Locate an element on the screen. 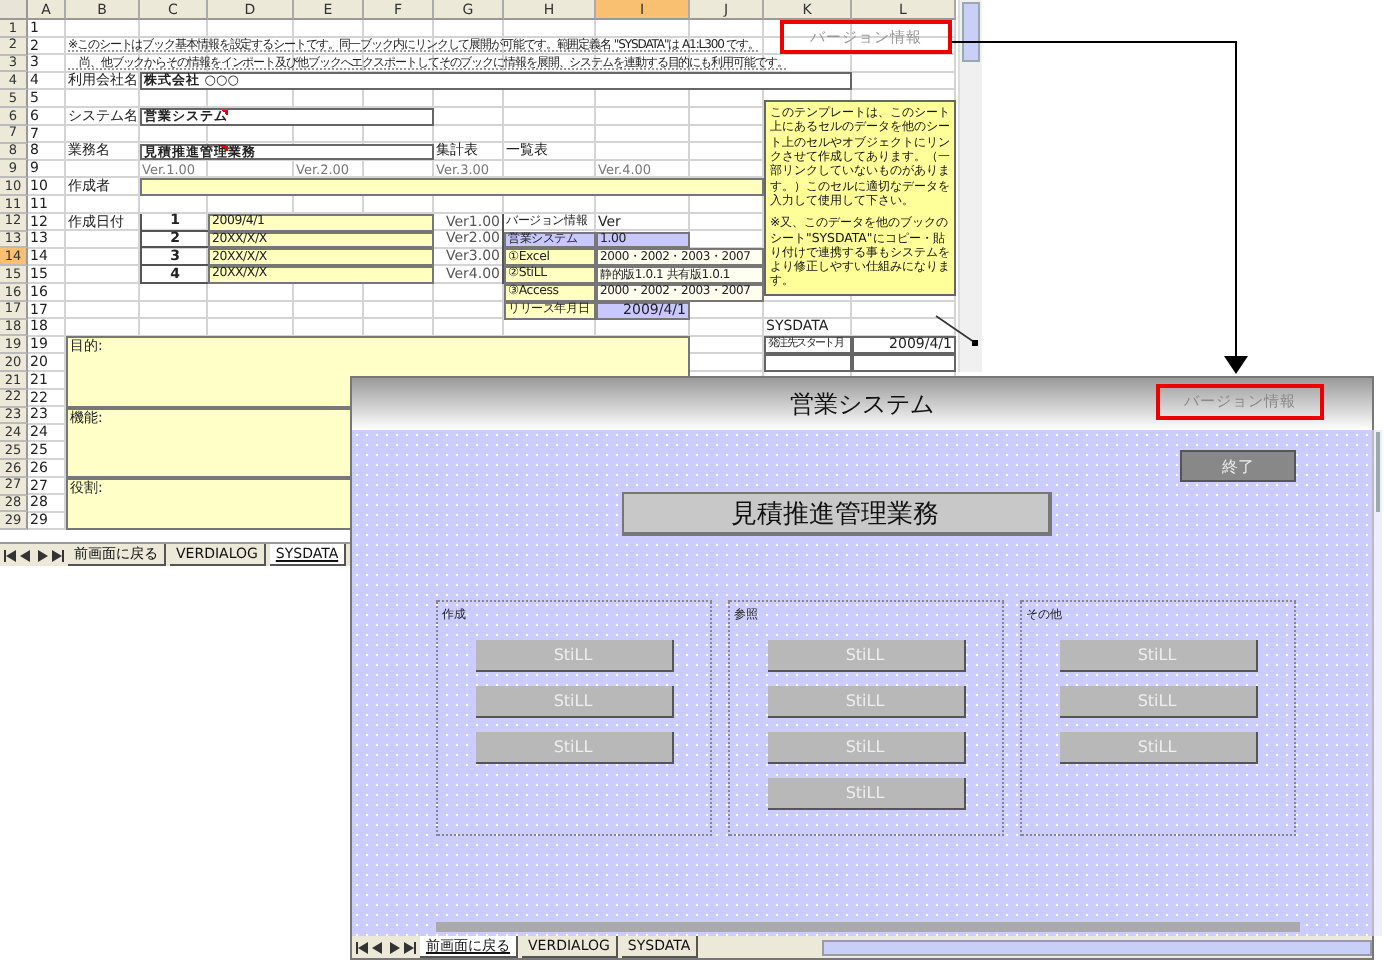 Image resolution: width=1384 pixels, height=960 pixels. horizontal-scrollbar is located at coordinates (1097, 947).